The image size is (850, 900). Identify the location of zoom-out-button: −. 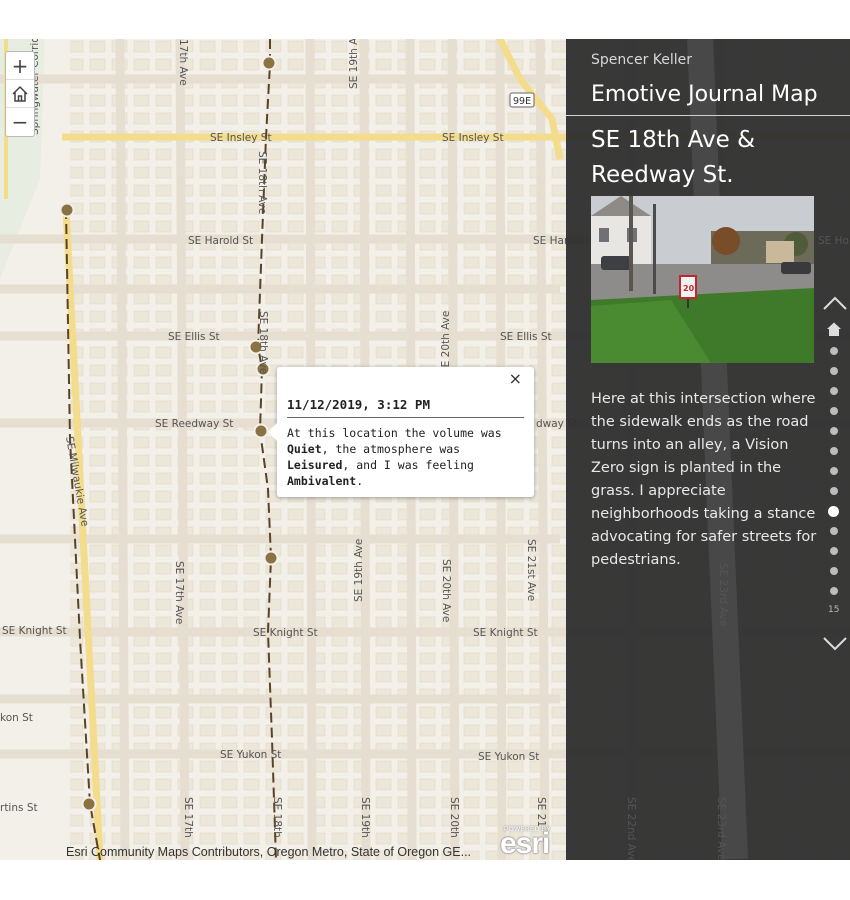
(20, 122).